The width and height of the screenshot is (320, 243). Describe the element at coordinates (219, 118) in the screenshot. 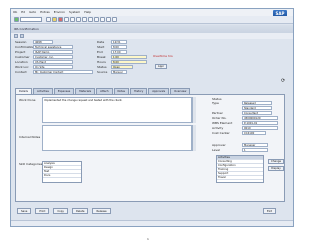

I see `field-label: Order No.` at that location.